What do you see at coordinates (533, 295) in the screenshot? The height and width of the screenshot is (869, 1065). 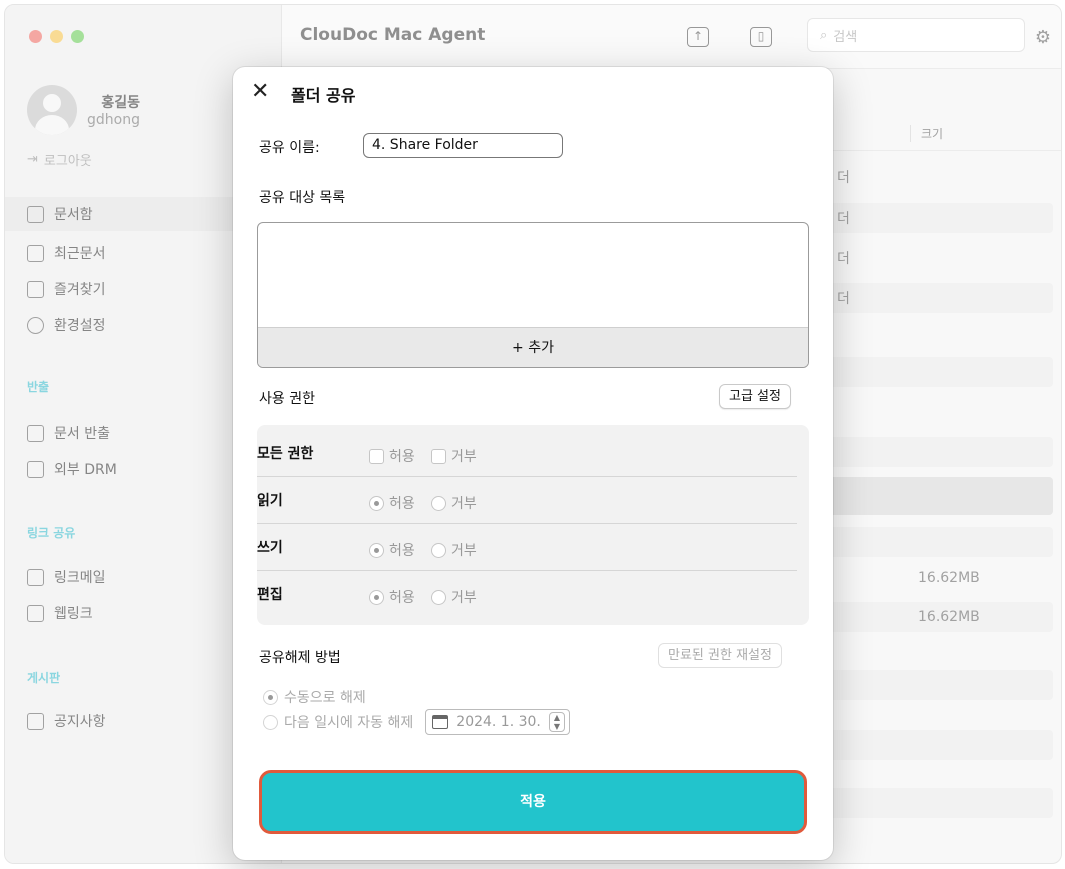 I see `share-target-list: + 추가` at bounding box center [533, 295].